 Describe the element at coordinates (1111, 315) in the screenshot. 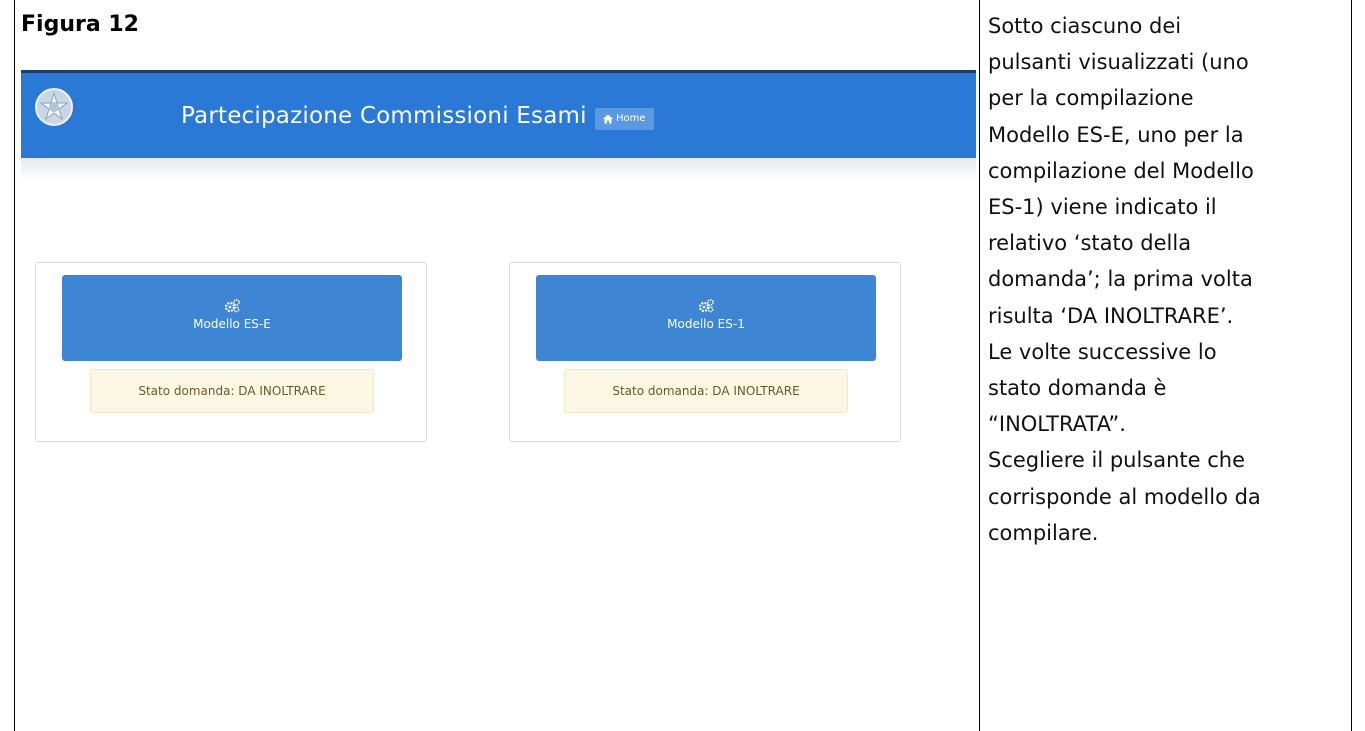

I see `explanation-line: risulta ‘DA INOLTRARE’.` at that location.